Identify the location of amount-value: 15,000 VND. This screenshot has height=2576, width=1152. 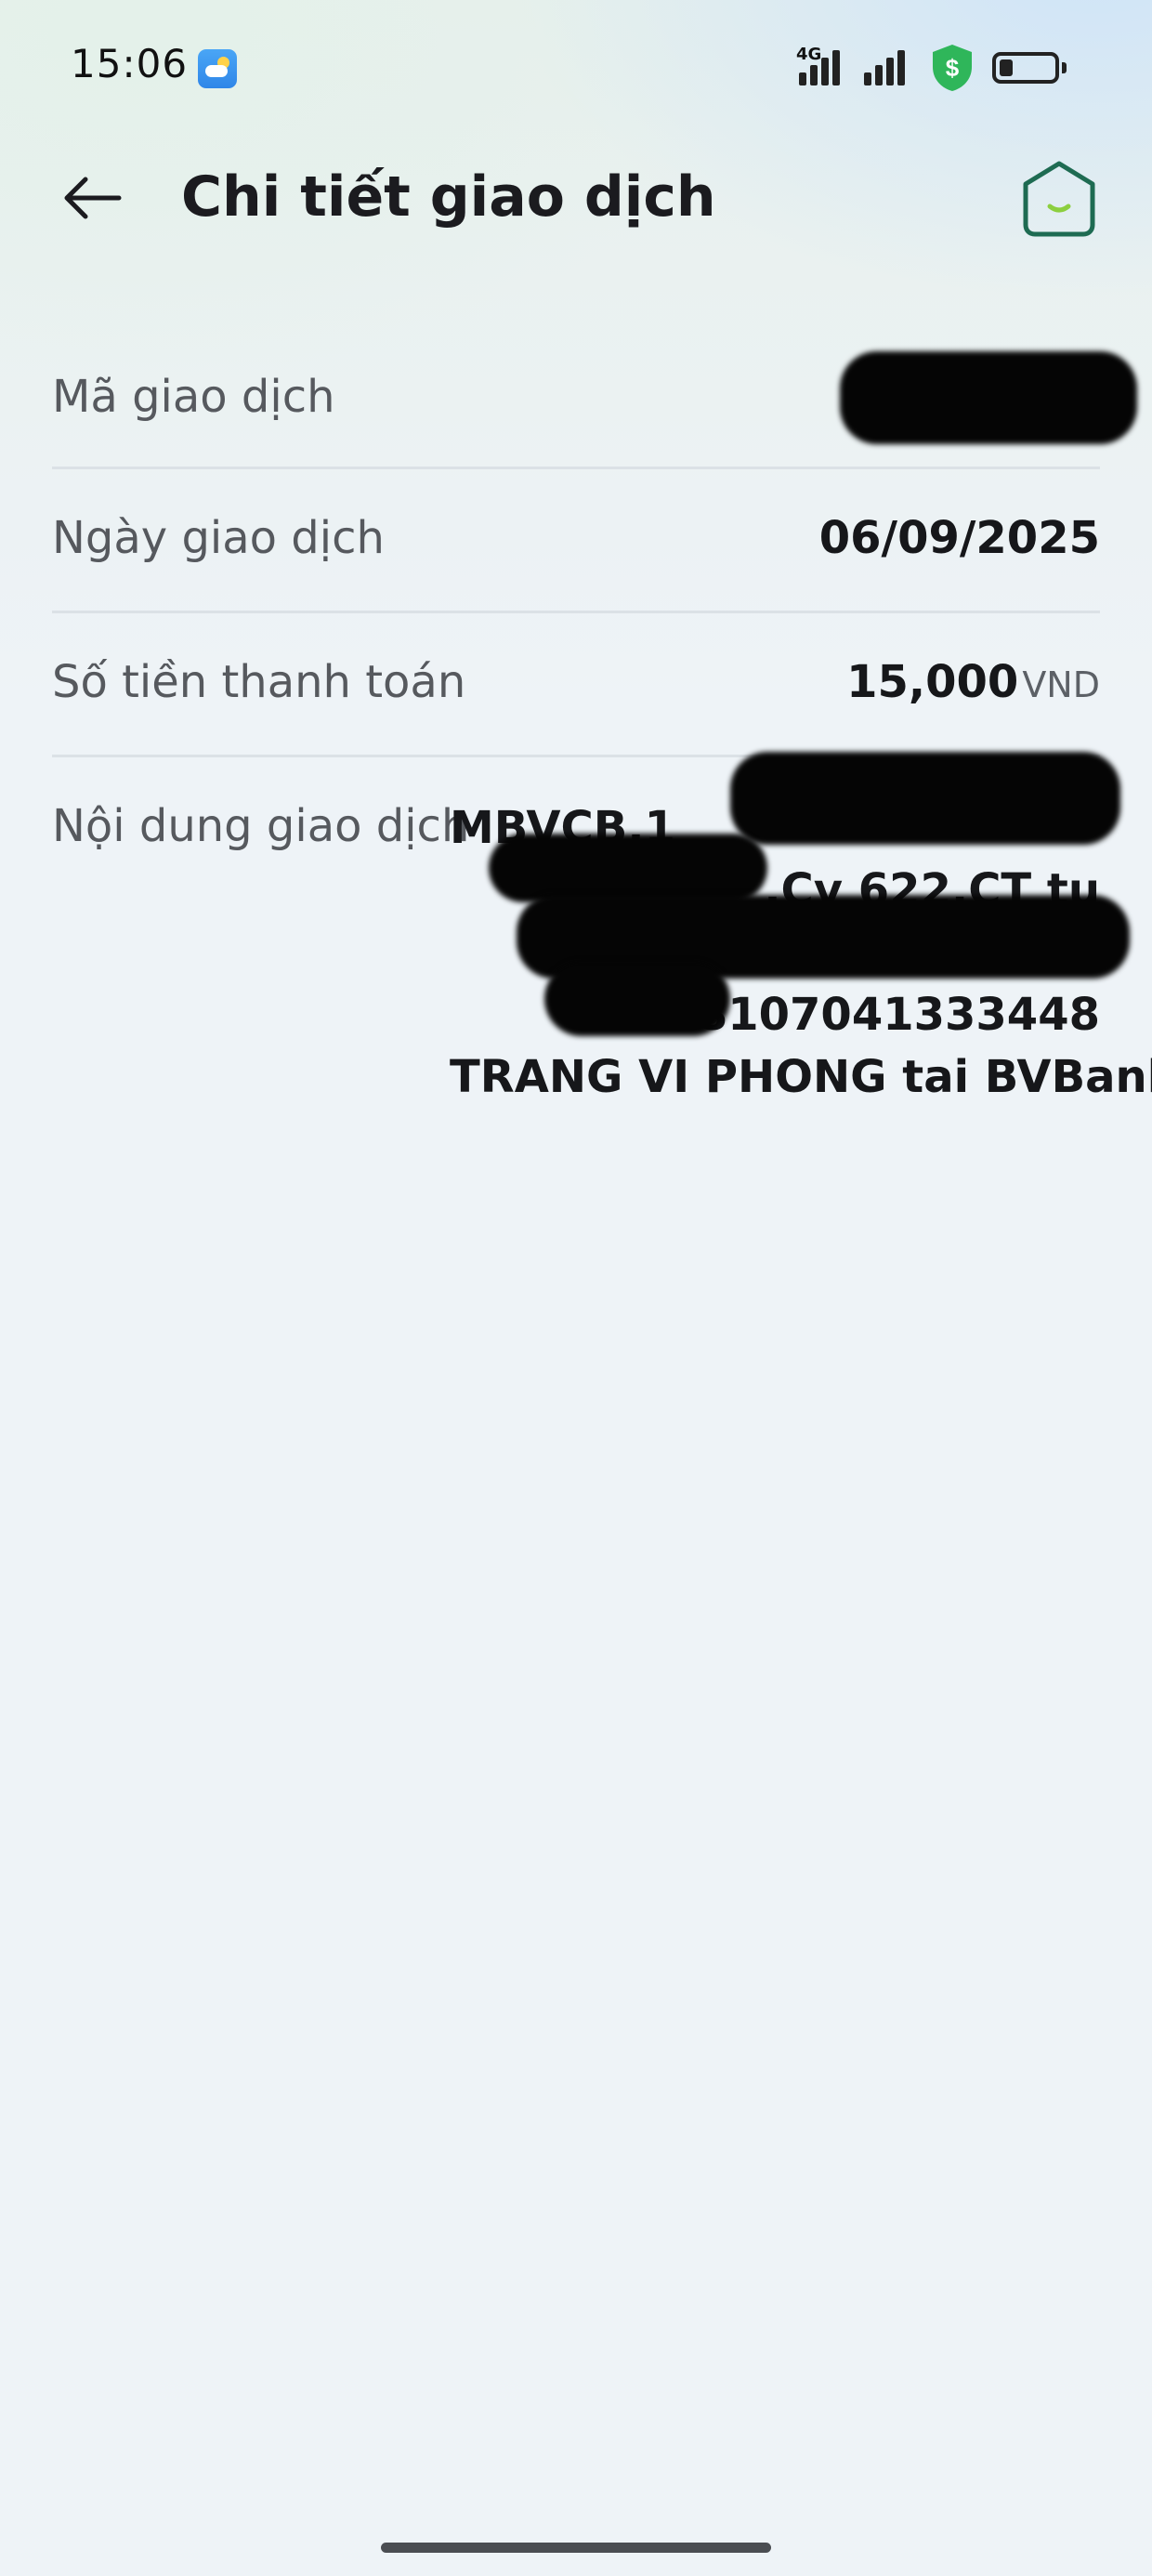
(973, 683).